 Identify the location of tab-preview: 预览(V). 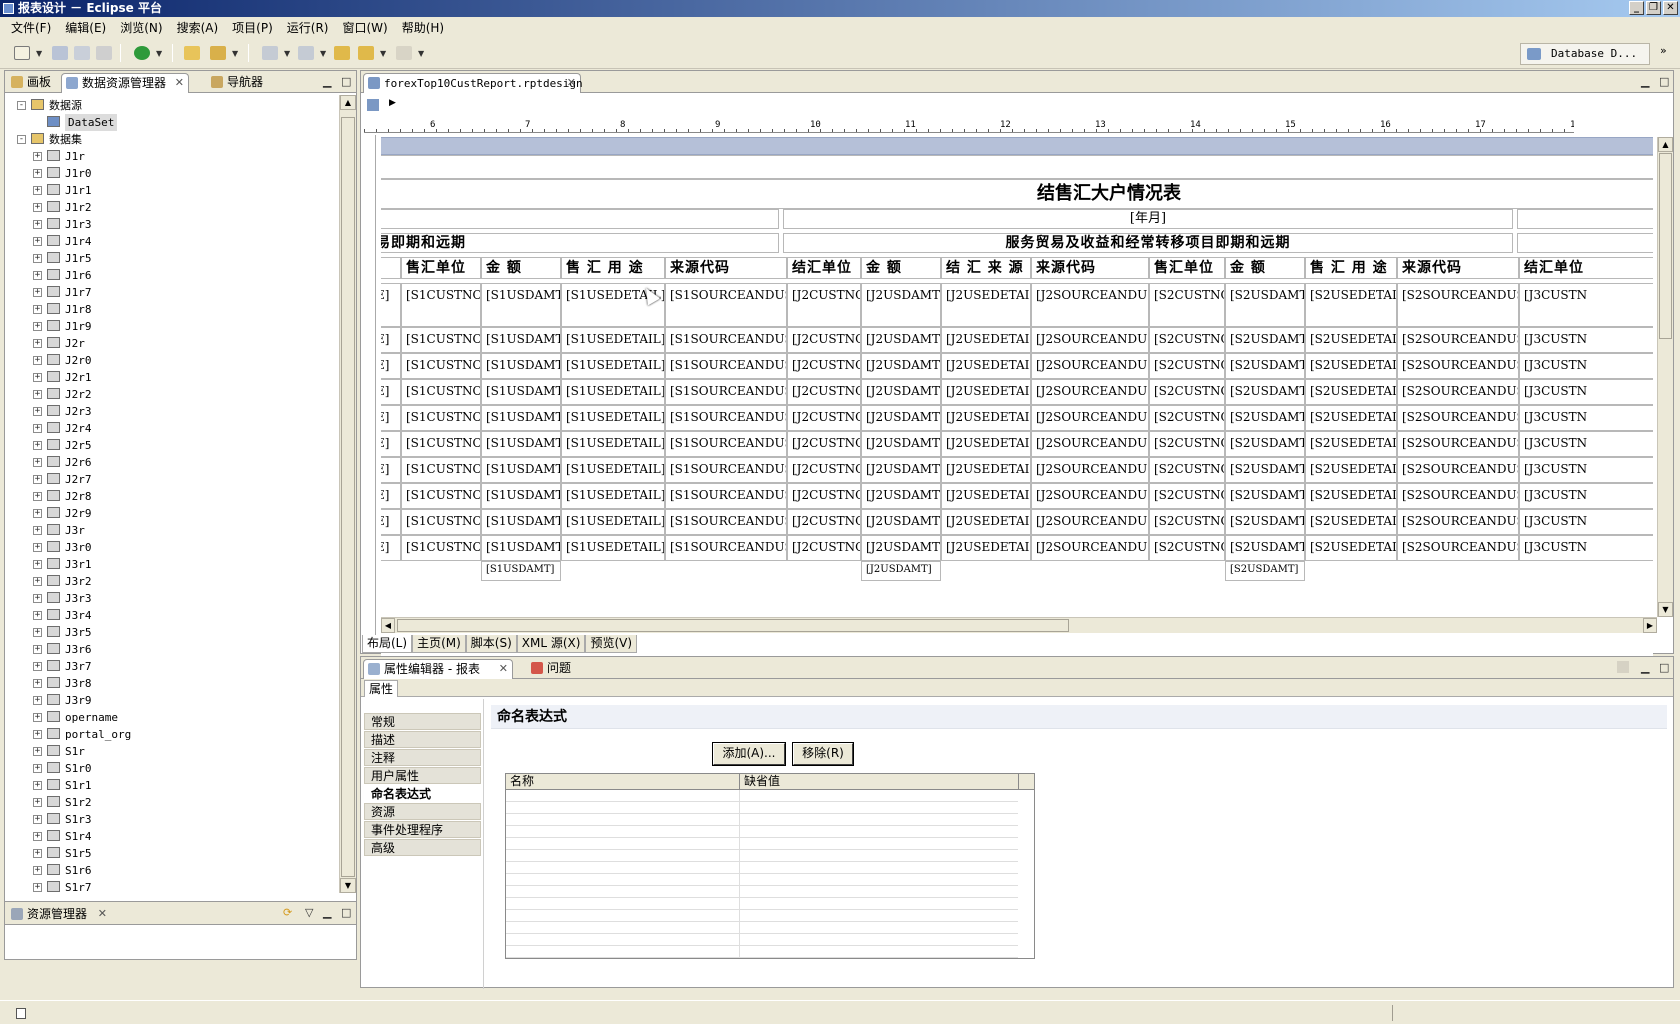
(611, 644).